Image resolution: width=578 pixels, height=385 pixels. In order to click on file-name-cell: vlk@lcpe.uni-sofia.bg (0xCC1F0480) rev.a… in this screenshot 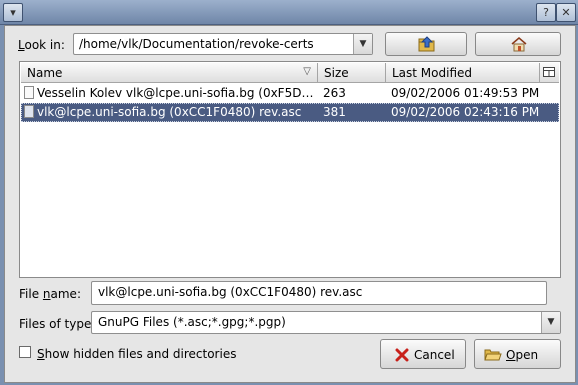, I will do `click(169, 112)`.